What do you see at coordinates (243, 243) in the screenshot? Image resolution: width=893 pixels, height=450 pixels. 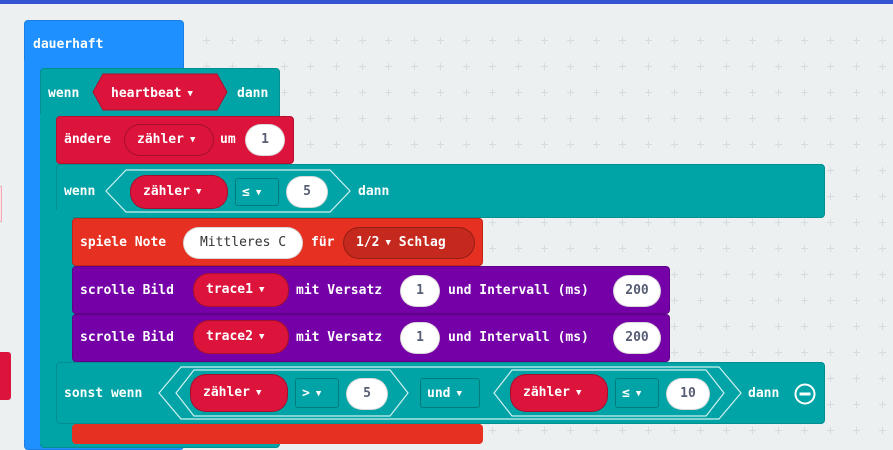 I see `note-input: Mittleres C` at bounding box center [243, 243].